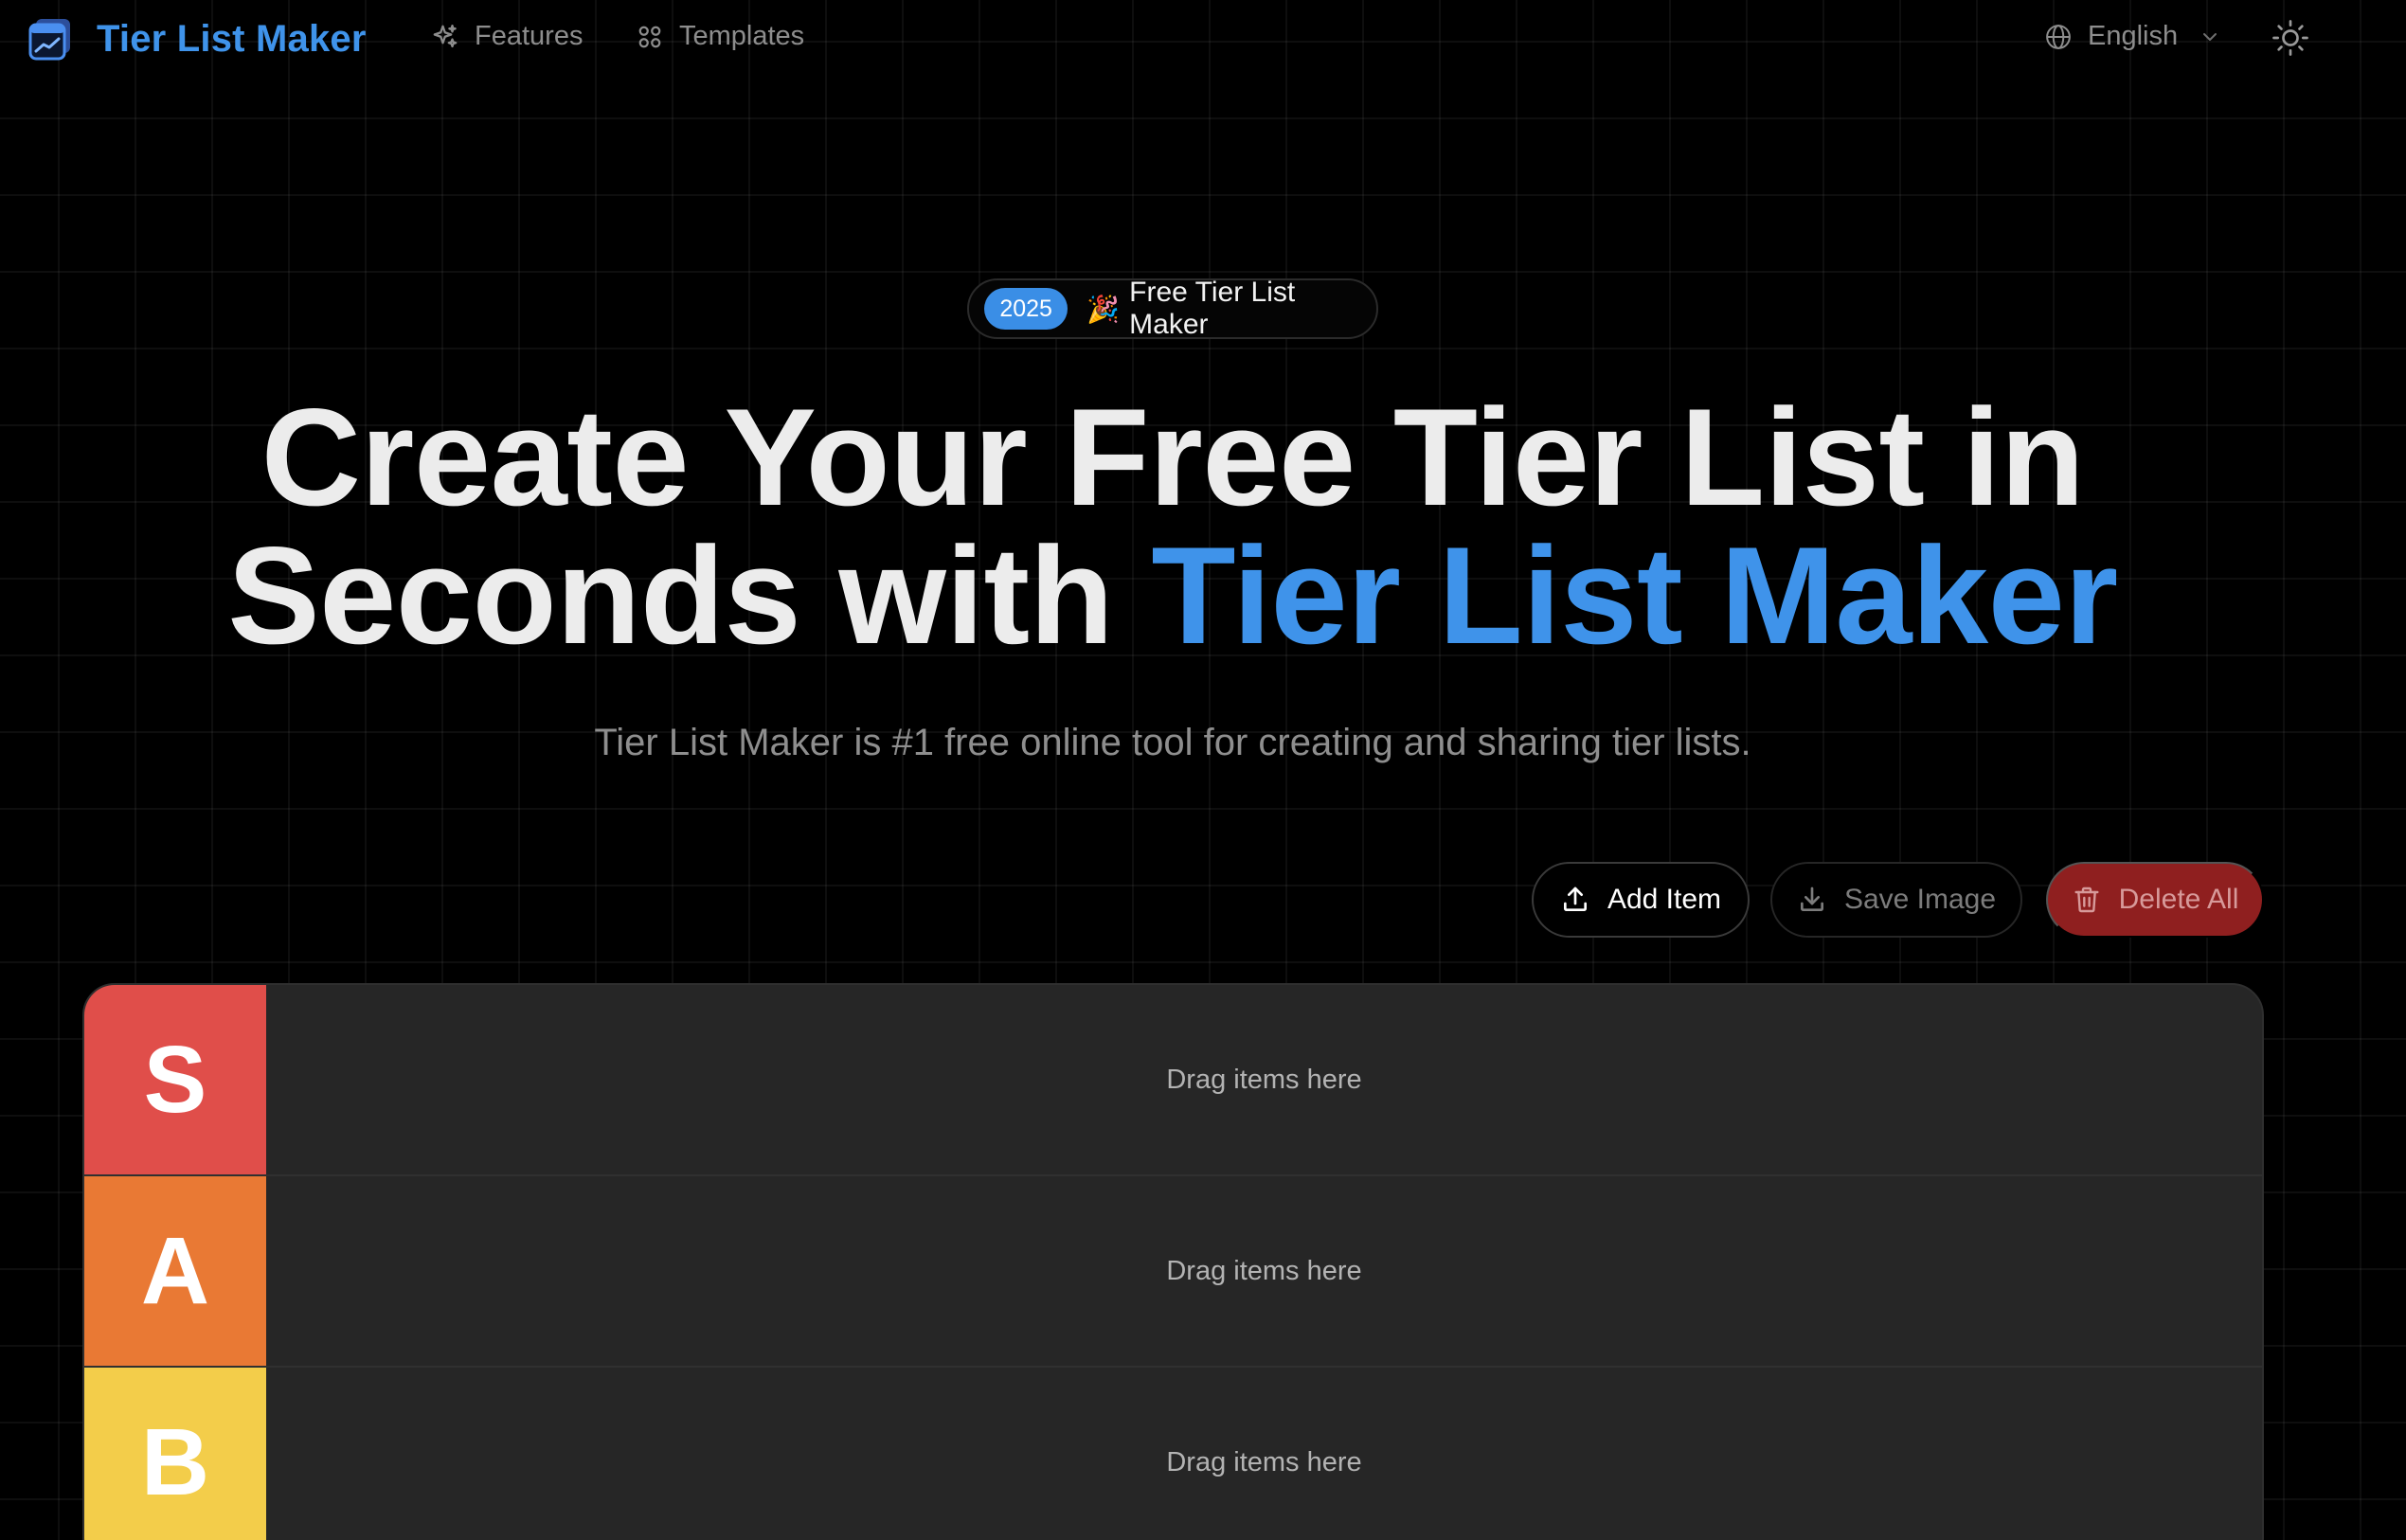 The width and height of the screenshot is (2406, 1540). Describe the element at coordinates (445, 35) in the screenshot. I see `sparkles-icon` at that location.